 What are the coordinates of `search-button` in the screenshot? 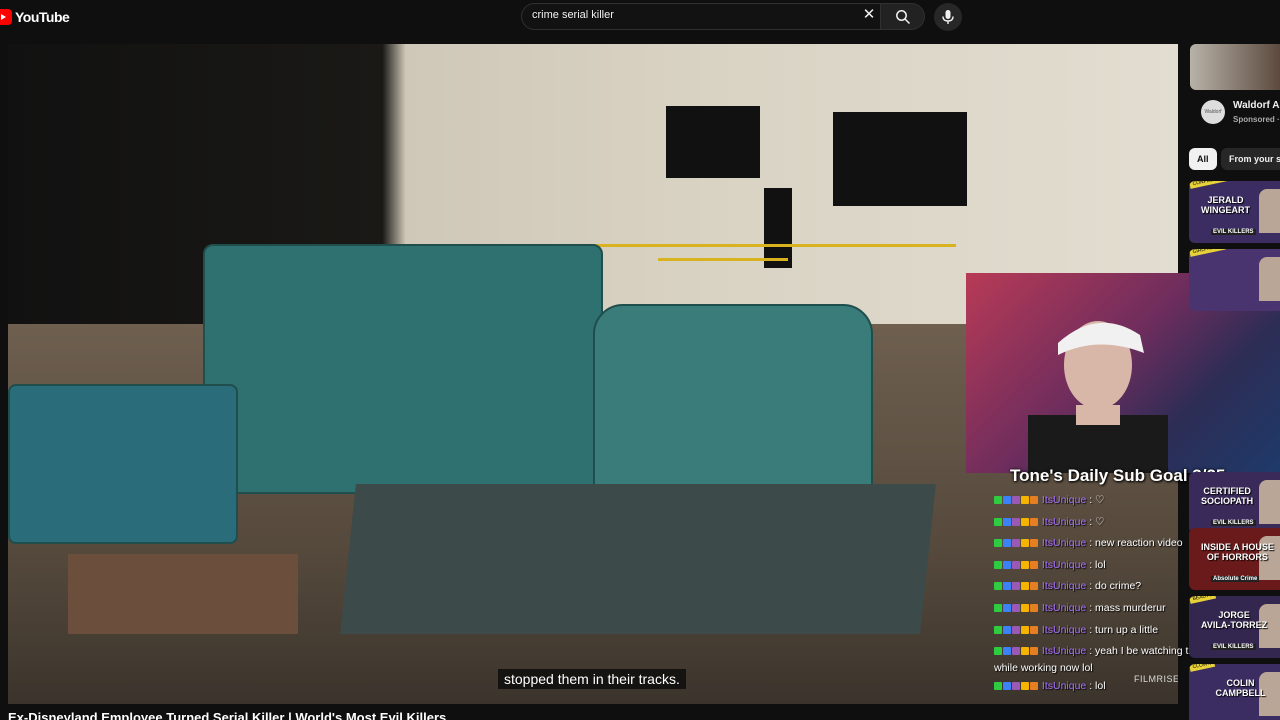 It's located at (903, 16).